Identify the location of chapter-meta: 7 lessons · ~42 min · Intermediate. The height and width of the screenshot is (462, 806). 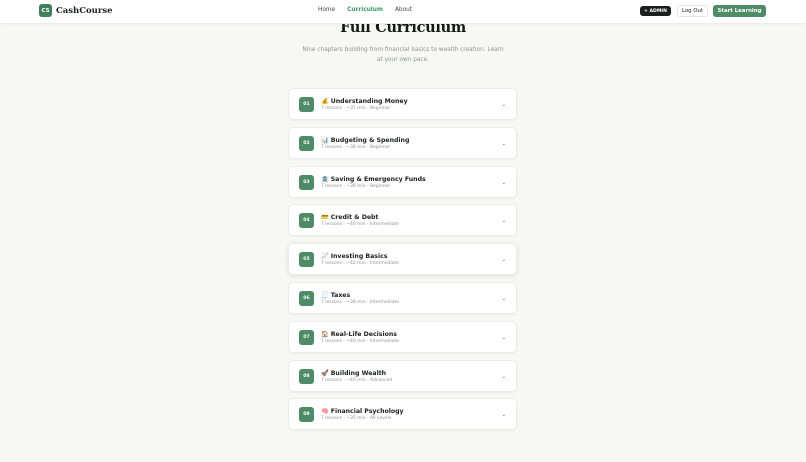
(360, 264).